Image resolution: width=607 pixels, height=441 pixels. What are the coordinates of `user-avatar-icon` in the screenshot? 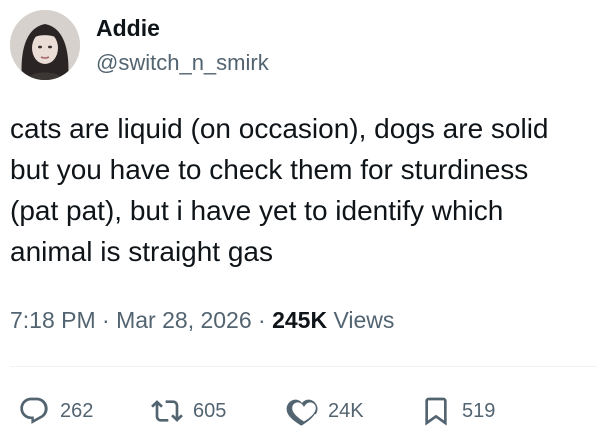 It's located at (45, 45).